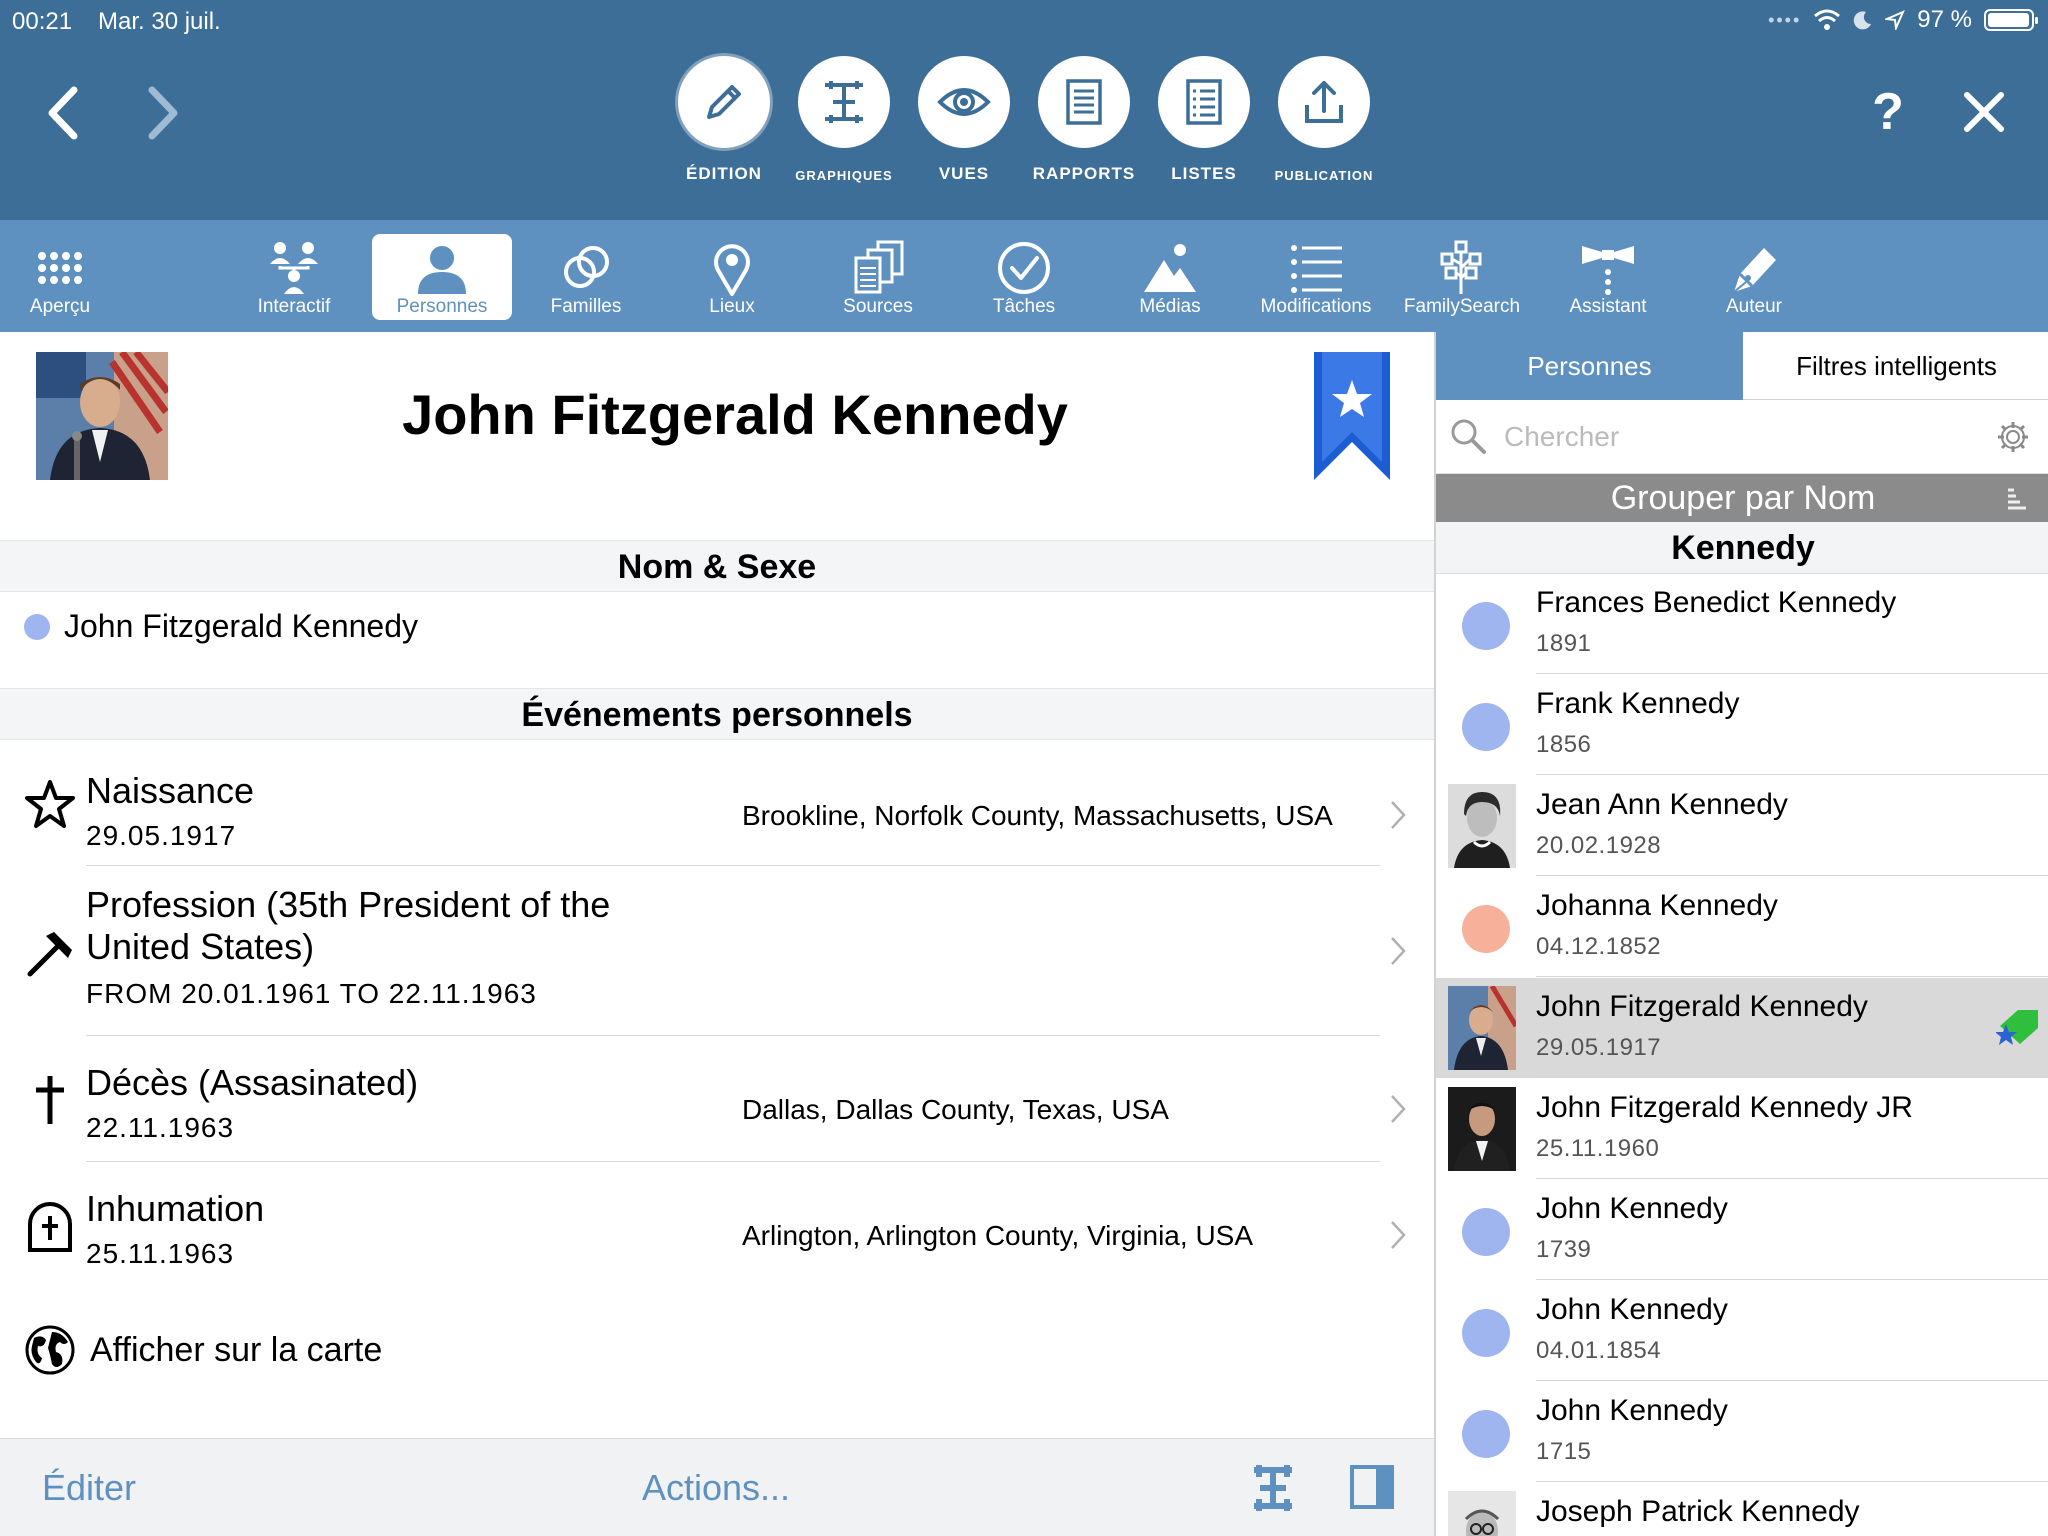  Describe the element at coordinates (1273, 1488) in the screenshot. I see `tree-chart-icon` at that location.